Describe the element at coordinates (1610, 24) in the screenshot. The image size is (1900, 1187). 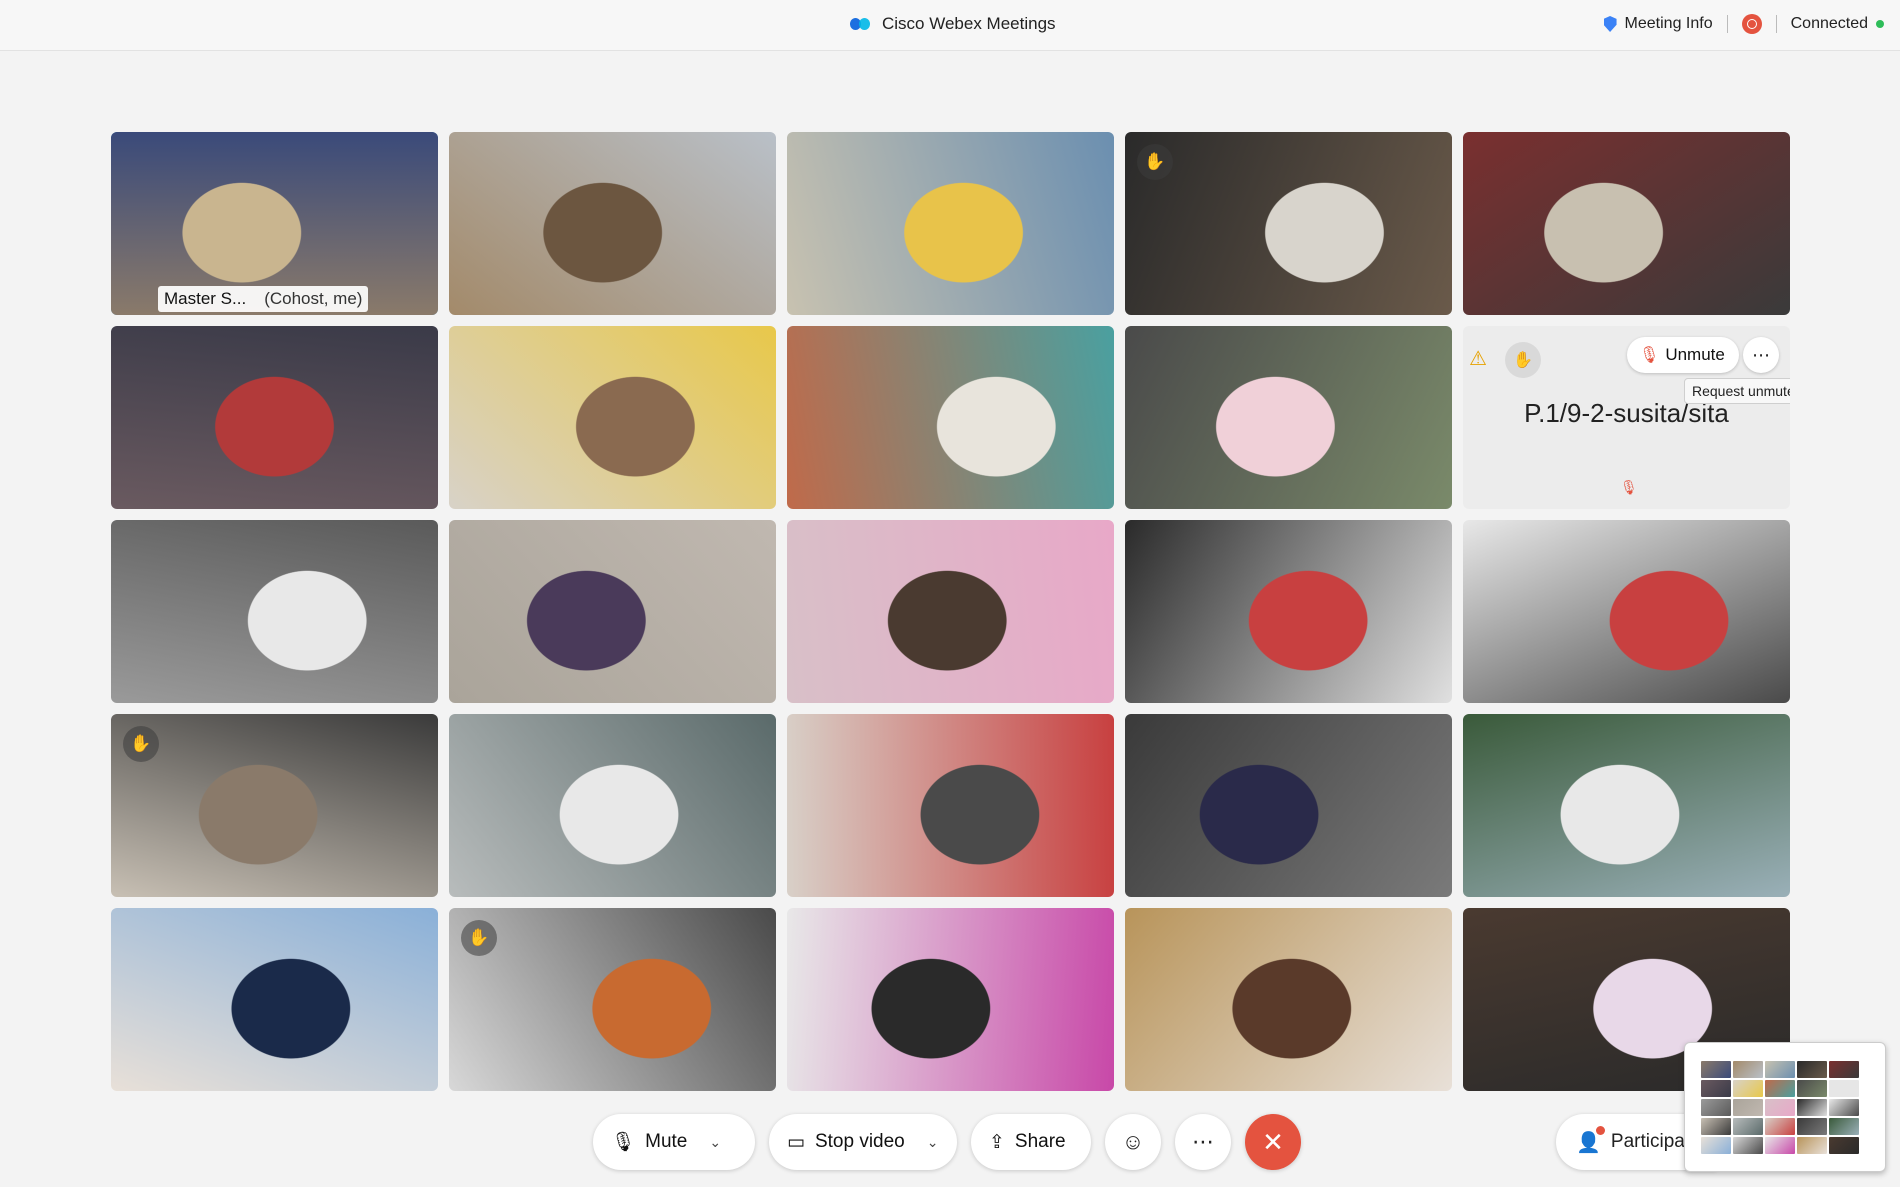
I see `shield-icon` at that location.